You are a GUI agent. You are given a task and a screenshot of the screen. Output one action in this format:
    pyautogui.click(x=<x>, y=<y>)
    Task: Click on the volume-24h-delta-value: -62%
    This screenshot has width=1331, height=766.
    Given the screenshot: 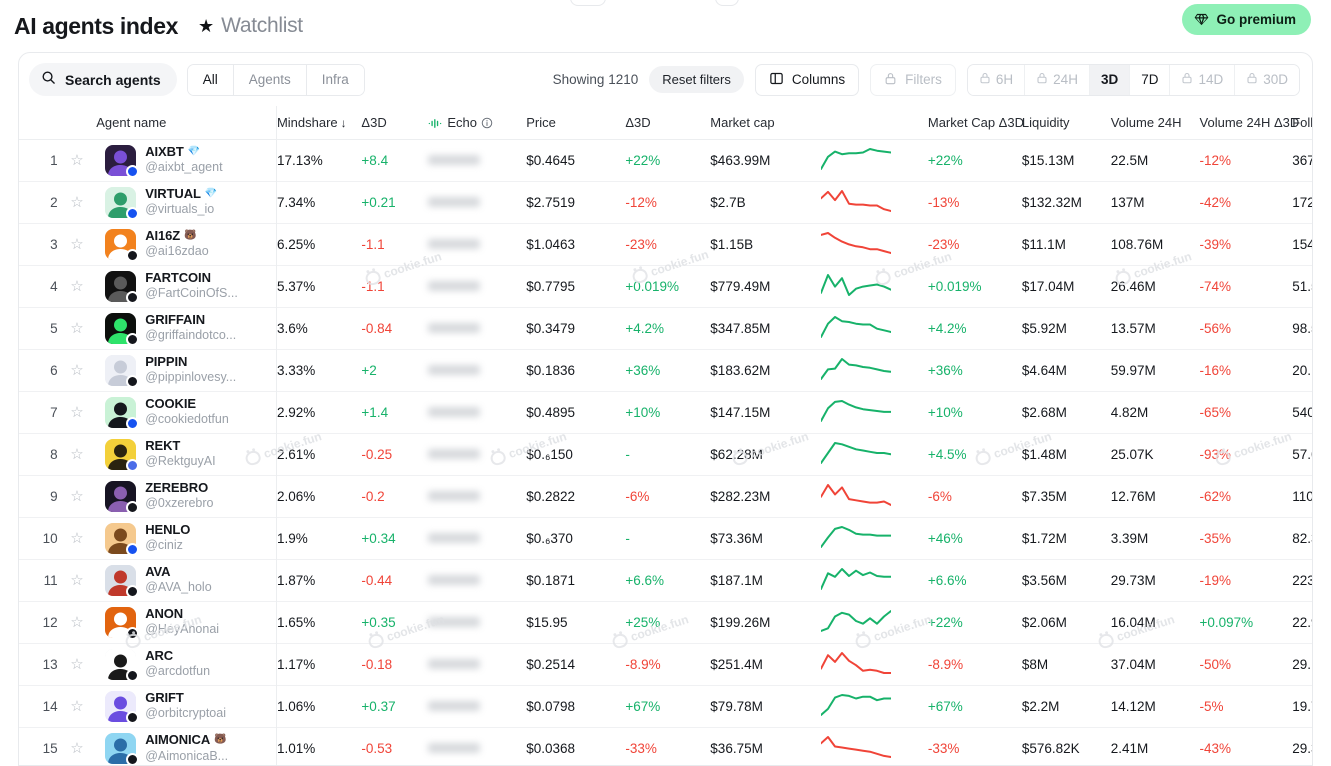 What is the action you would take?
    pyautogui.click(x=1215, y=496)
    